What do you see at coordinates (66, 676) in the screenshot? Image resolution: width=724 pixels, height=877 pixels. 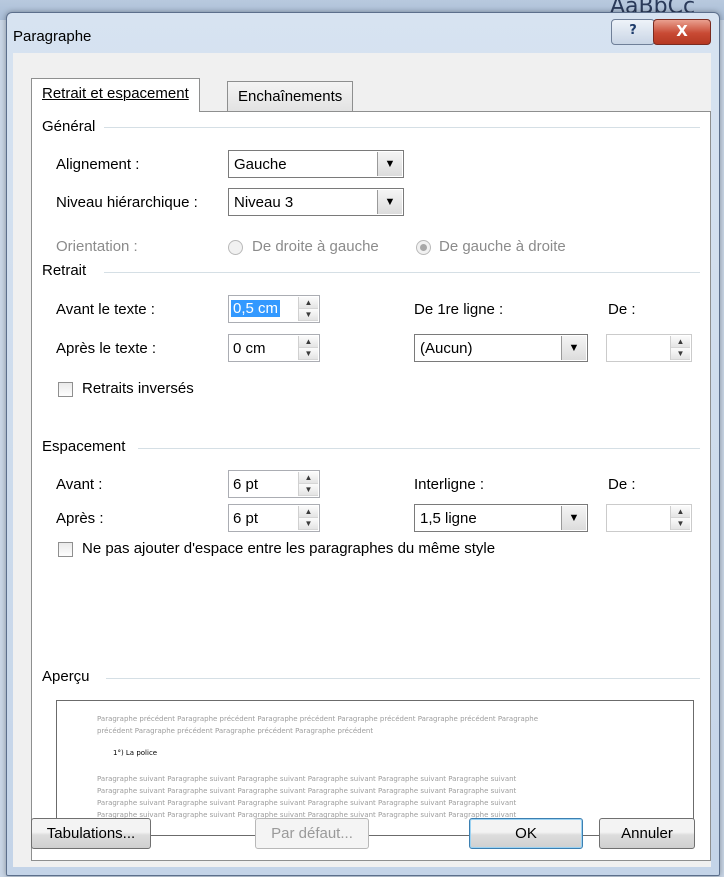 I see `preview-heading: Aperçu` at bounding box center [66, 676].